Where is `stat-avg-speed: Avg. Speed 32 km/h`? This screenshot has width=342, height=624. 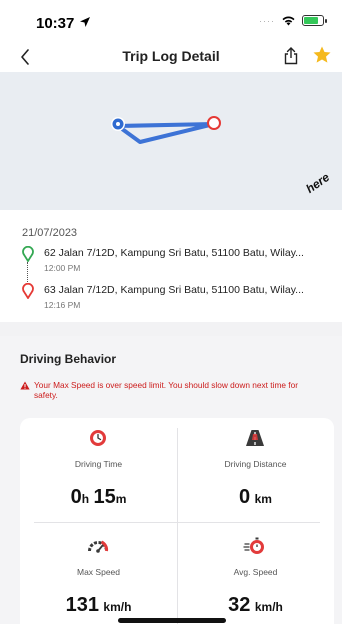 stat-avg-speed: Avg. Speed 32 km/h is located at coordinates (255, 575).